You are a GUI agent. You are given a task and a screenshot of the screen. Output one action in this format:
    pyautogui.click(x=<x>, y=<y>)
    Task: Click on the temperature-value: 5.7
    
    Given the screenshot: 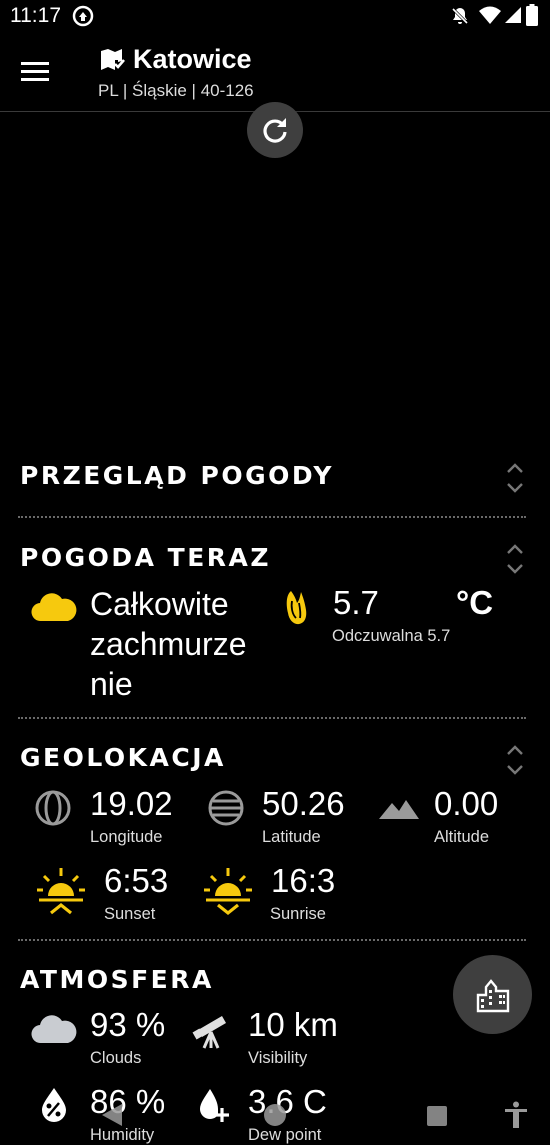 What is the action you would take?
    pyautogui.click(x=356, y=602)
    